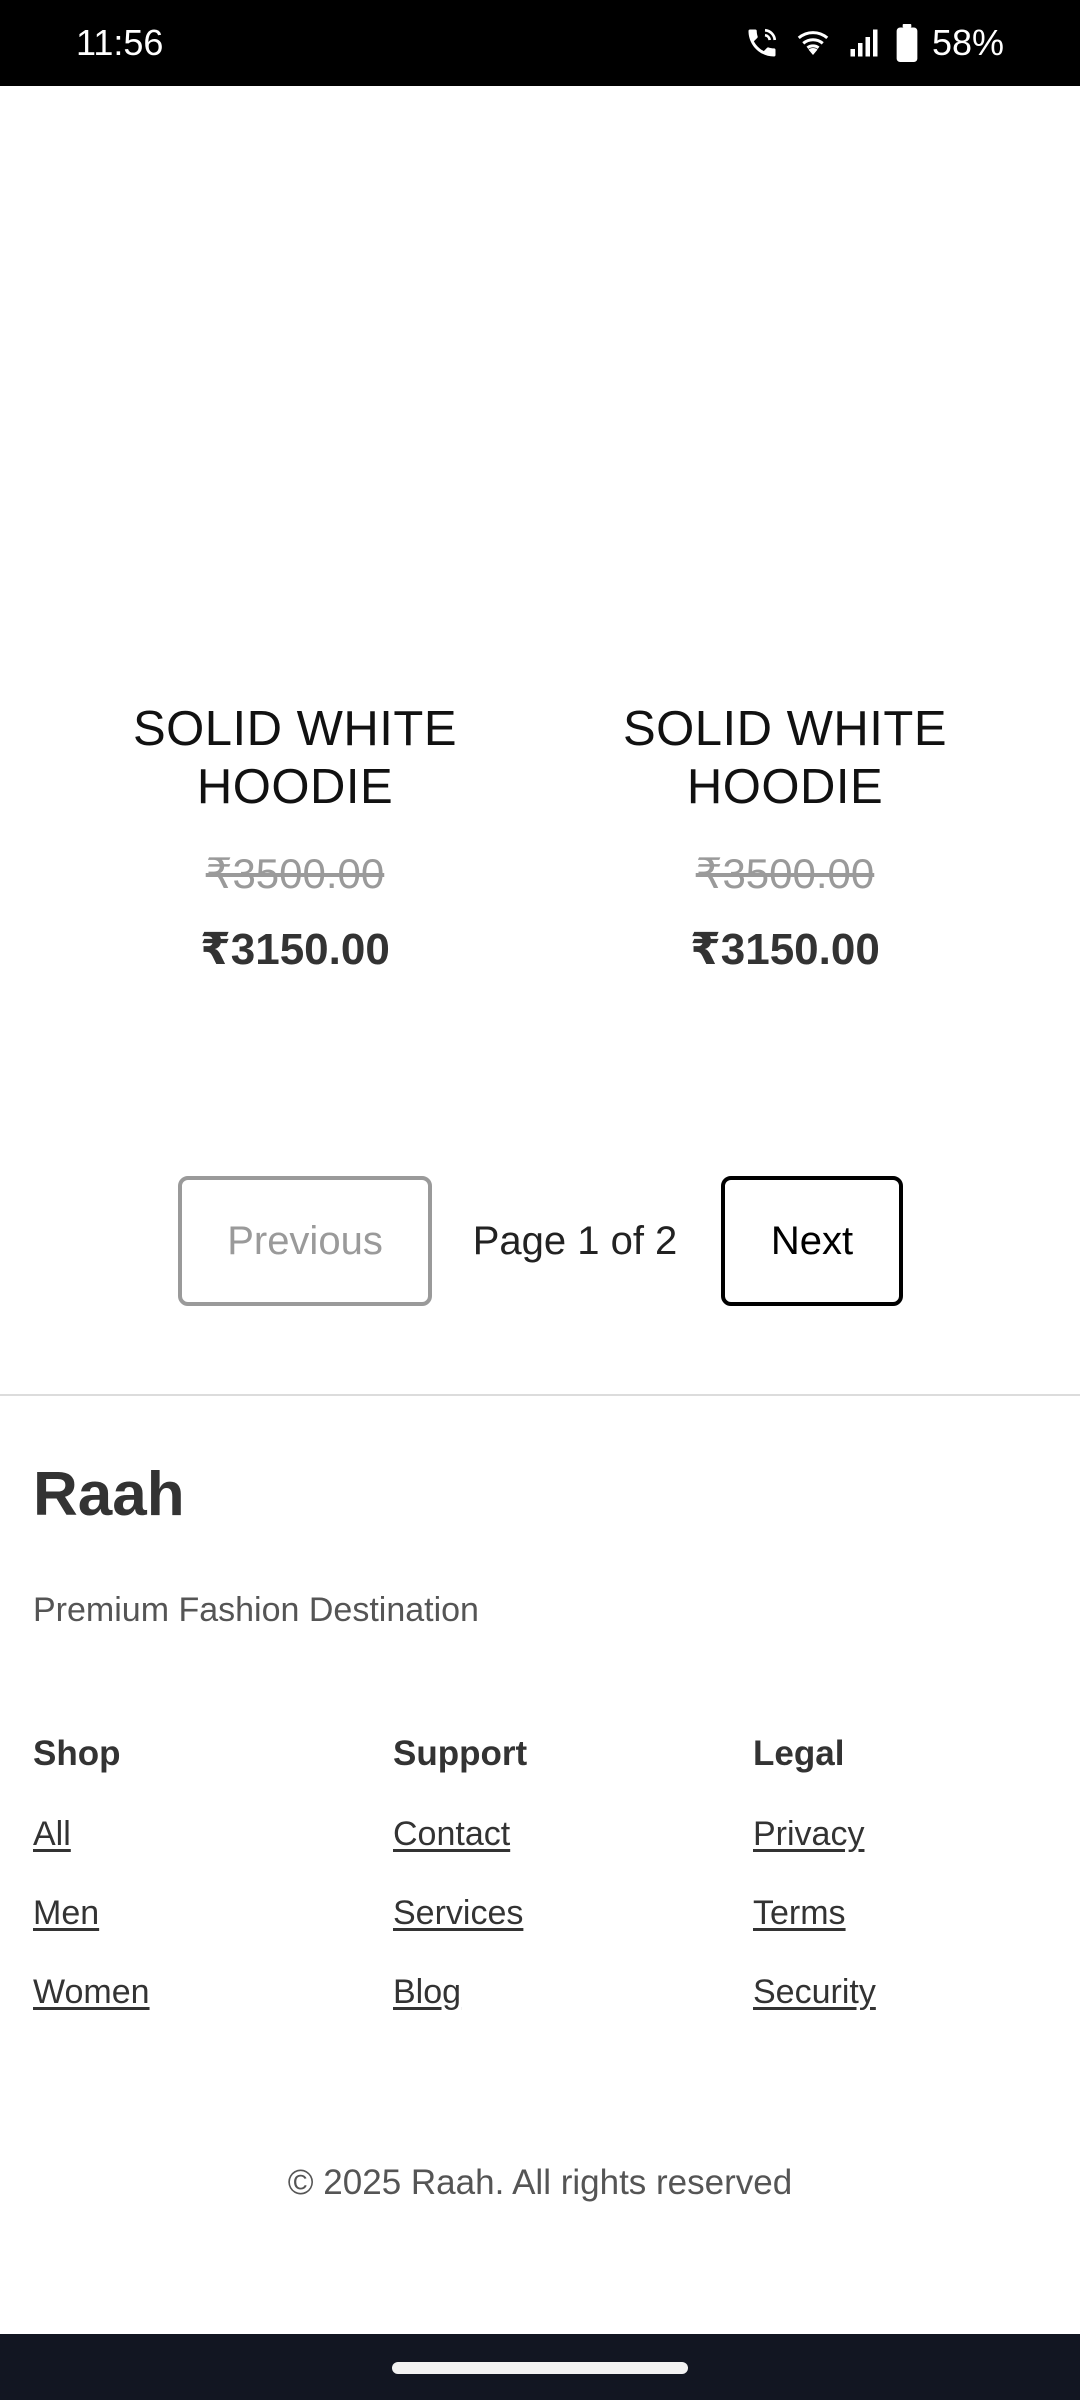 This screenshot has width=1080, height=2400. Describe the element at coordinates (907, 43) in the screenshot. I see `battery-icon` at that location.